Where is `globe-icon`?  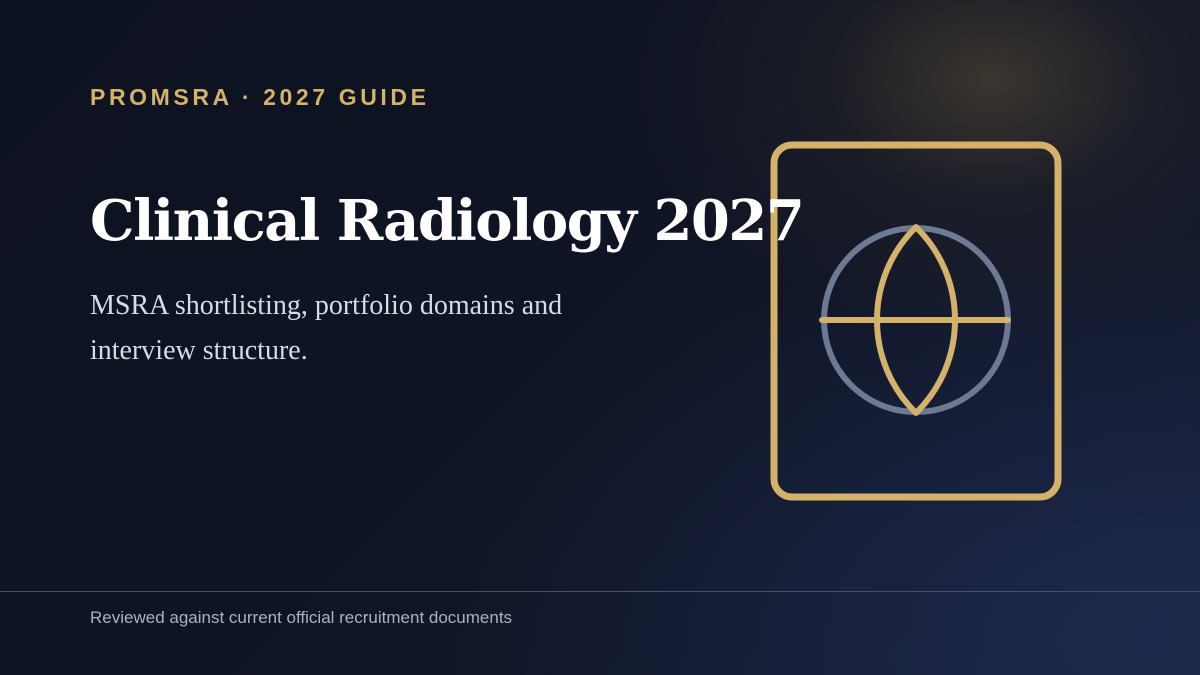 globe-icon is located at coordinates (916, 321).